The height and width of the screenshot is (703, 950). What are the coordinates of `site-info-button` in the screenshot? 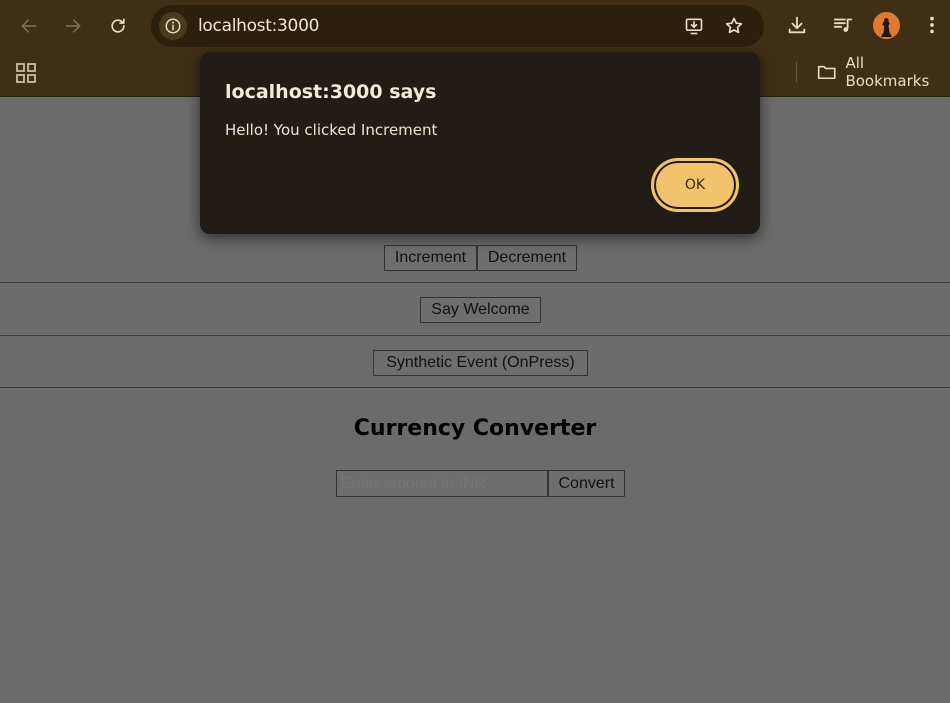 It's located at (173, 26).